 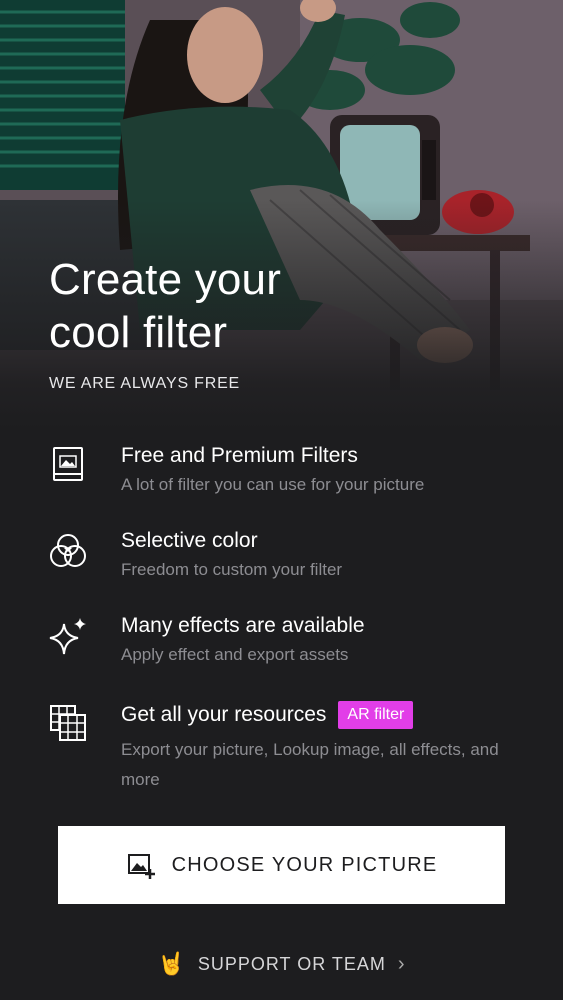 I want to click on title-line-2: cool filter, so click(x=138, y=332).